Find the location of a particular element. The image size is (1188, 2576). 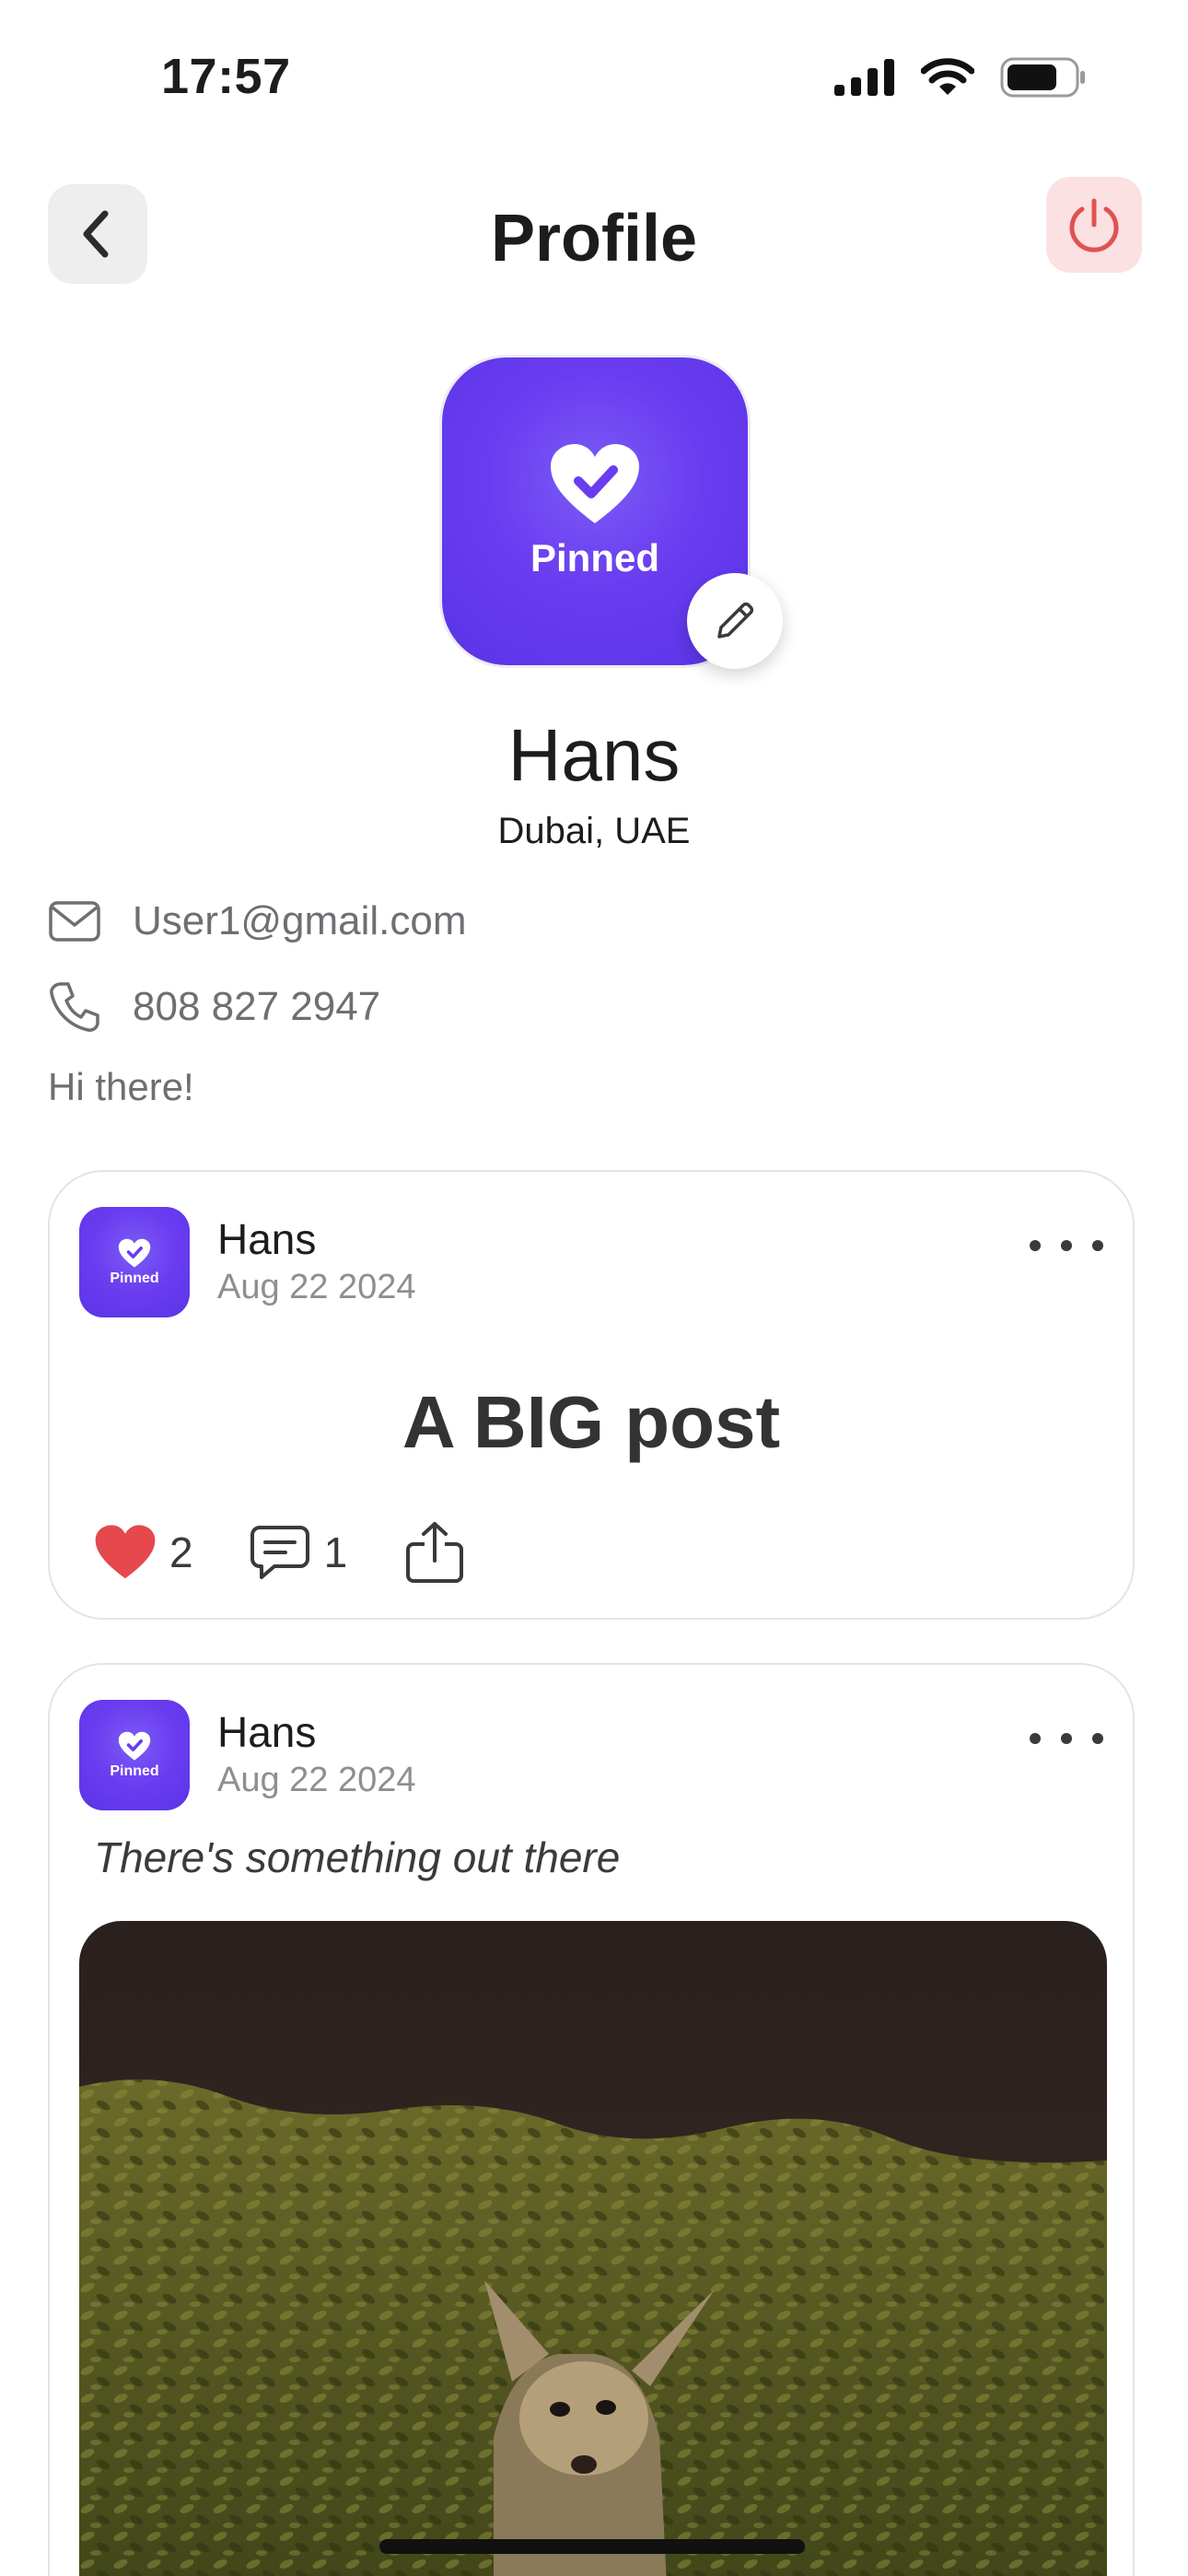

cellular-signal-icon is located at coordinates (864, 77).